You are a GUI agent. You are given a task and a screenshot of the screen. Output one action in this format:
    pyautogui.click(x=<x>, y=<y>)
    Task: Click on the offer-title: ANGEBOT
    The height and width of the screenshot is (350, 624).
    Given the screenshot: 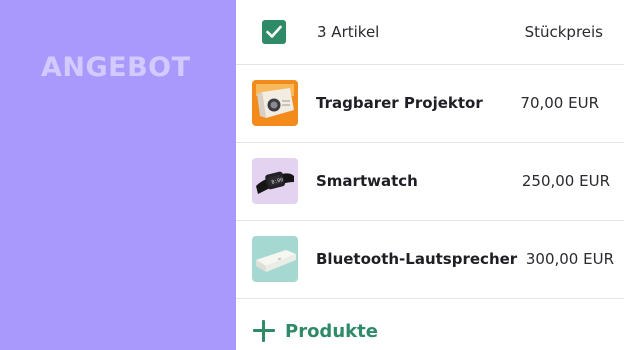 What is the action you would take?
    pyautogui.click(x=116, y=67)
    